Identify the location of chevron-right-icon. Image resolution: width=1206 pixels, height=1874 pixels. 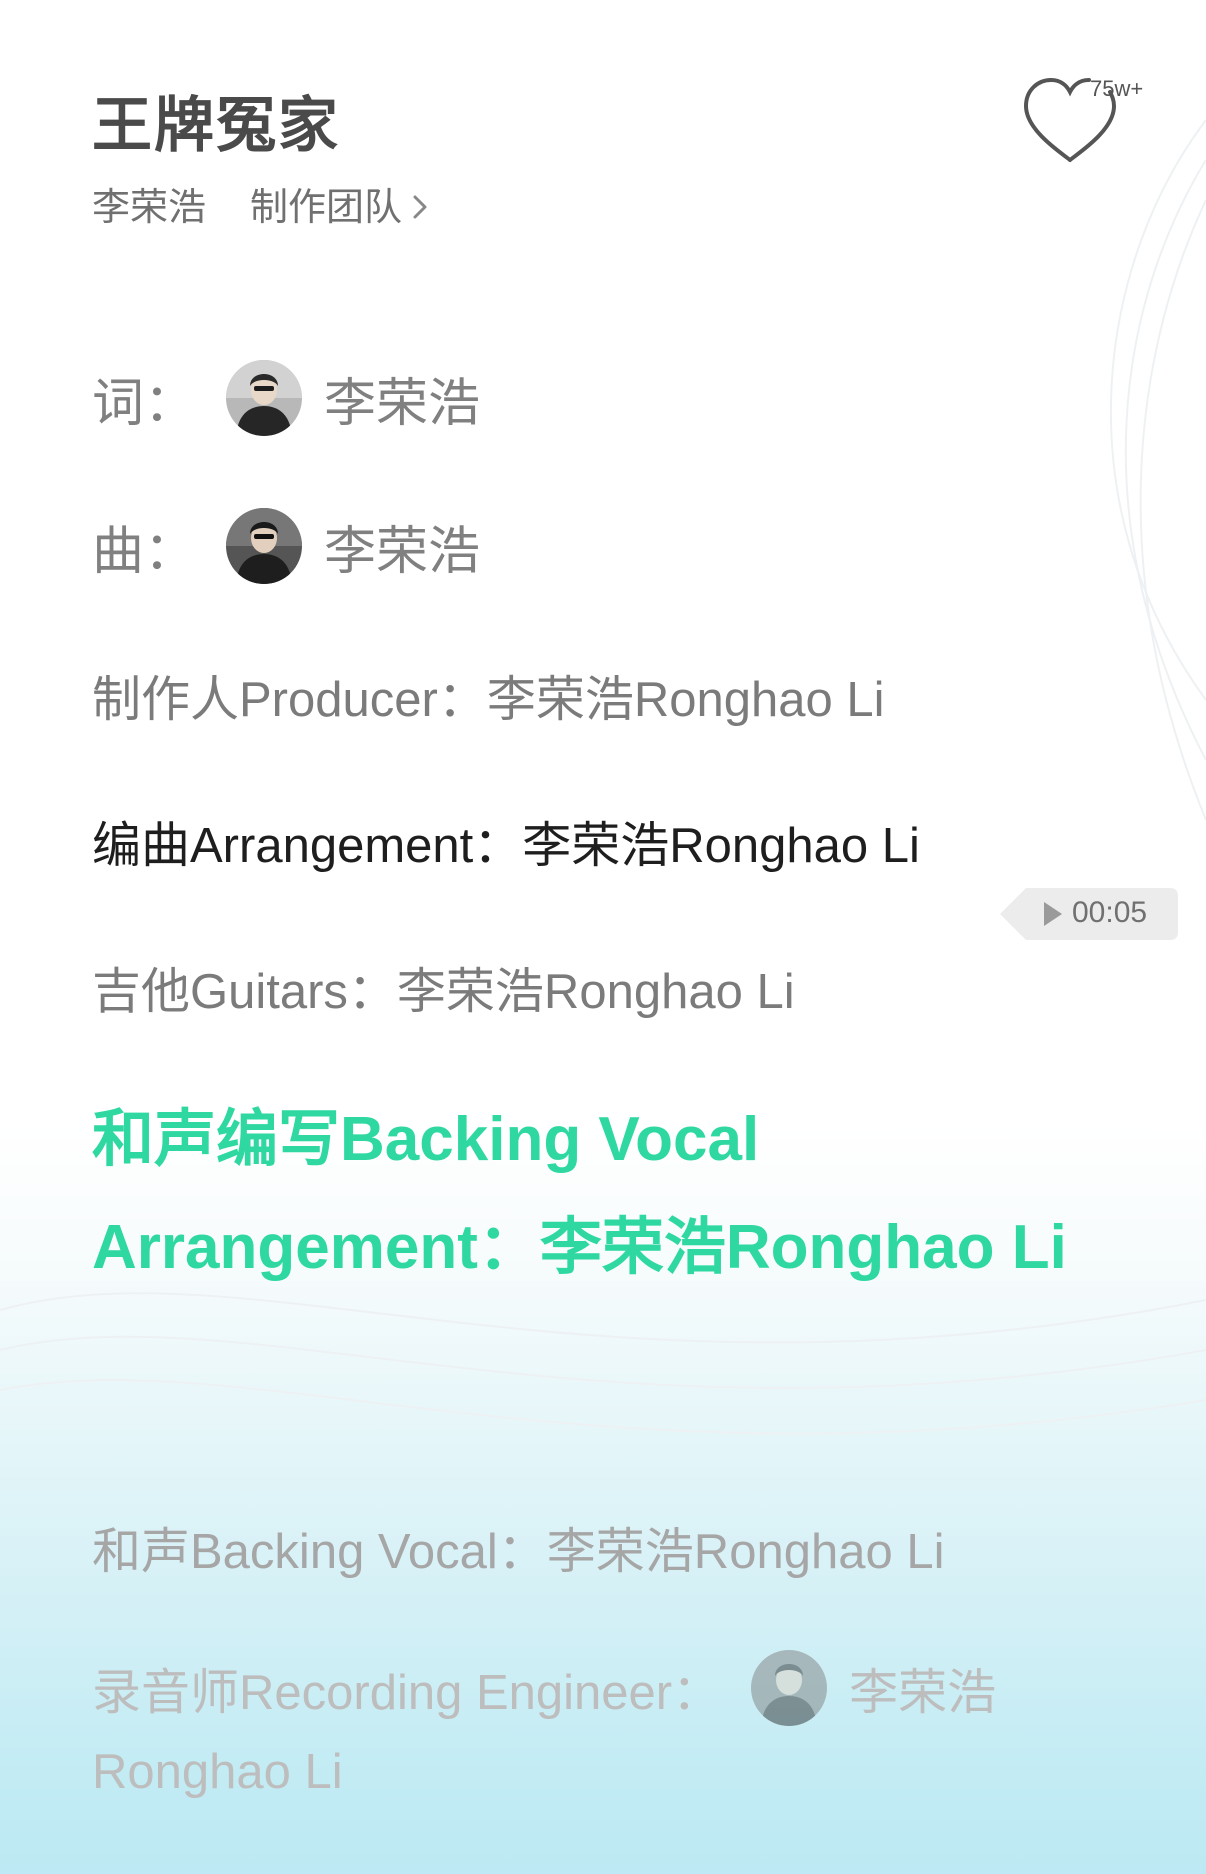
(420, 207).